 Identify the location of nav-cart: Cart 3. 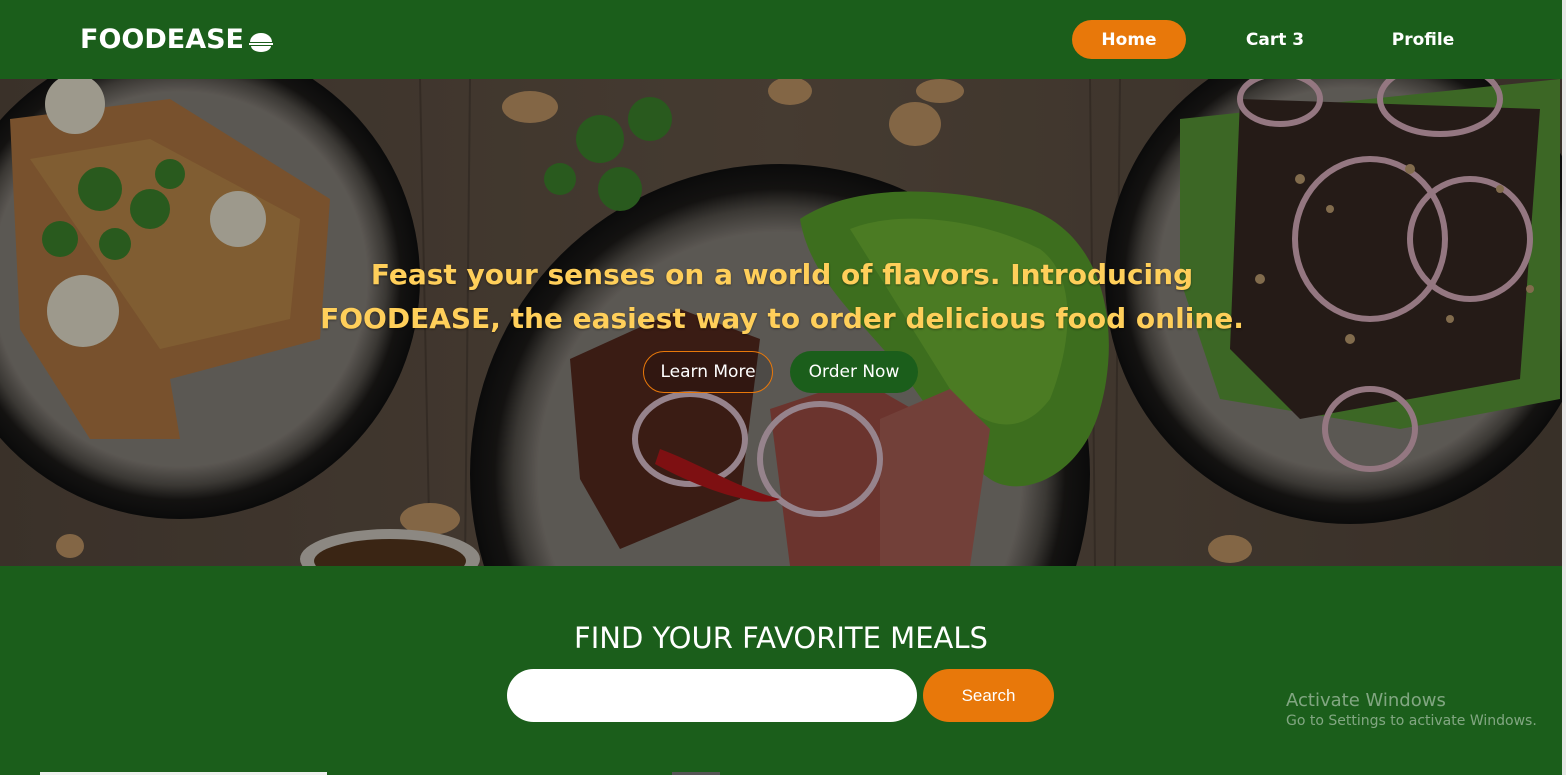
(1275, 39).